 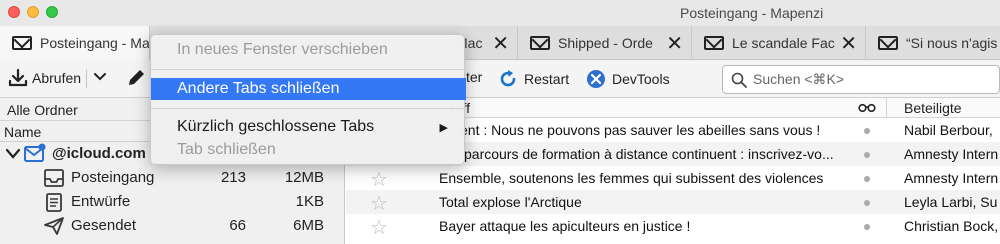 I want to click on tab-message: Shipped - Orde ✕, so click(x=605, y=43).